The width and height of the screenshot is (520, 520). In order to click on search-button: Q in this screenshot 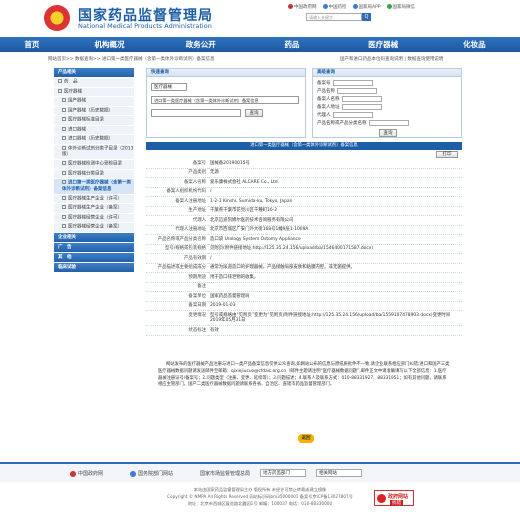, I will do `click(366, 17)`.